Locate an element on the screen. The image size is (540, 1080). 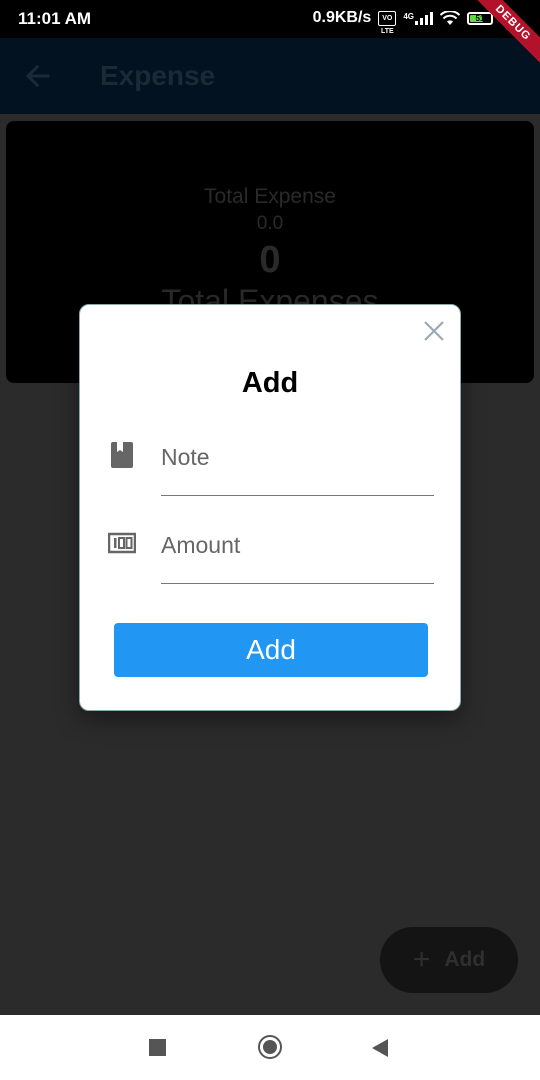
total-expense-value: 0.0 is located at coordinates (270, 223).